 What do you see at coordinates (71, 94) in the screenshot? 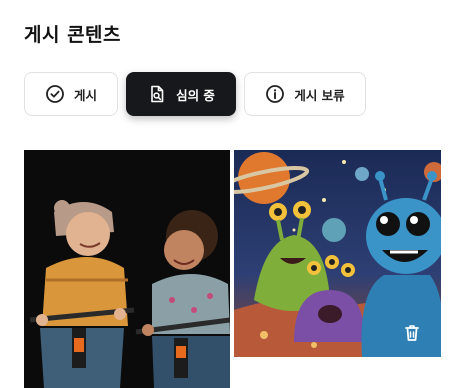
I see `tab-published: 게시` at bounding box center [71, 94].